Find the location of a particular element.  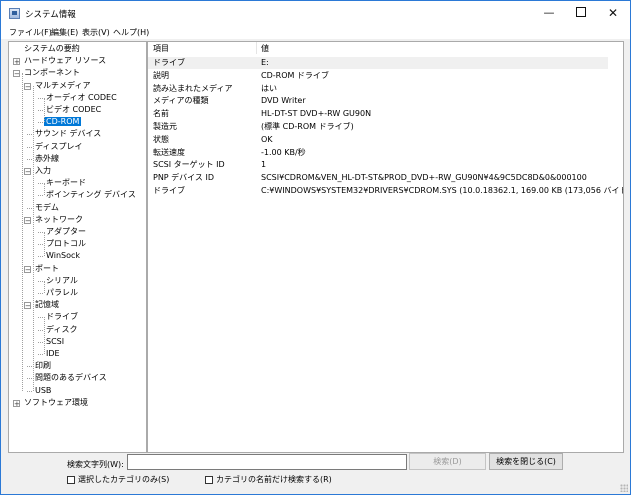

search-input is located at coordinates (267, 462).